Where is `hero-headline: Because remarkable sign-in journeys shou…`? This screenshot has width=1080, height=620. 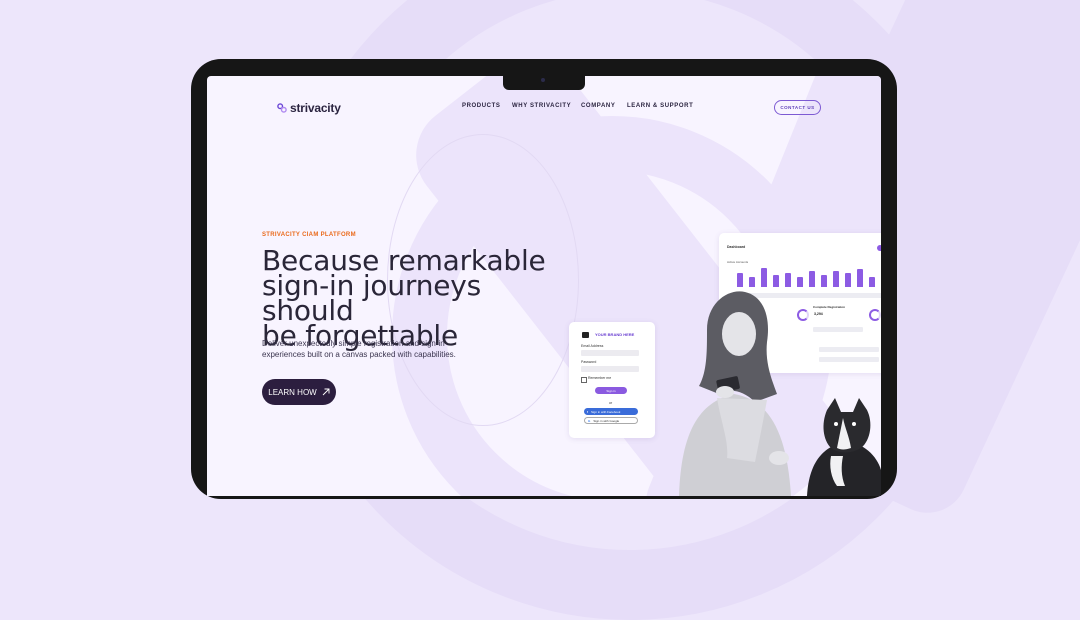 hero-headline: Because remarkable sign-in journeys shou… is located at coordinates (412, 298).